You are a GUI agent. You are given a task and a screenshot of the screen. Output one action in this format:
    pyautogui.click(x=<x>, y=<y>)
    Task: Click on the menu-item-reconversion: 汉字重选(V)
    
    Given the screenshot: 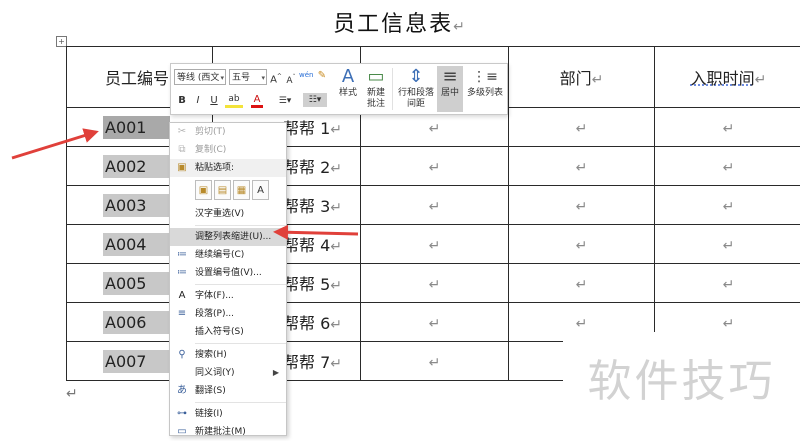 What is the action you would take?
    pyautogui.click(x=228, y=214)
    